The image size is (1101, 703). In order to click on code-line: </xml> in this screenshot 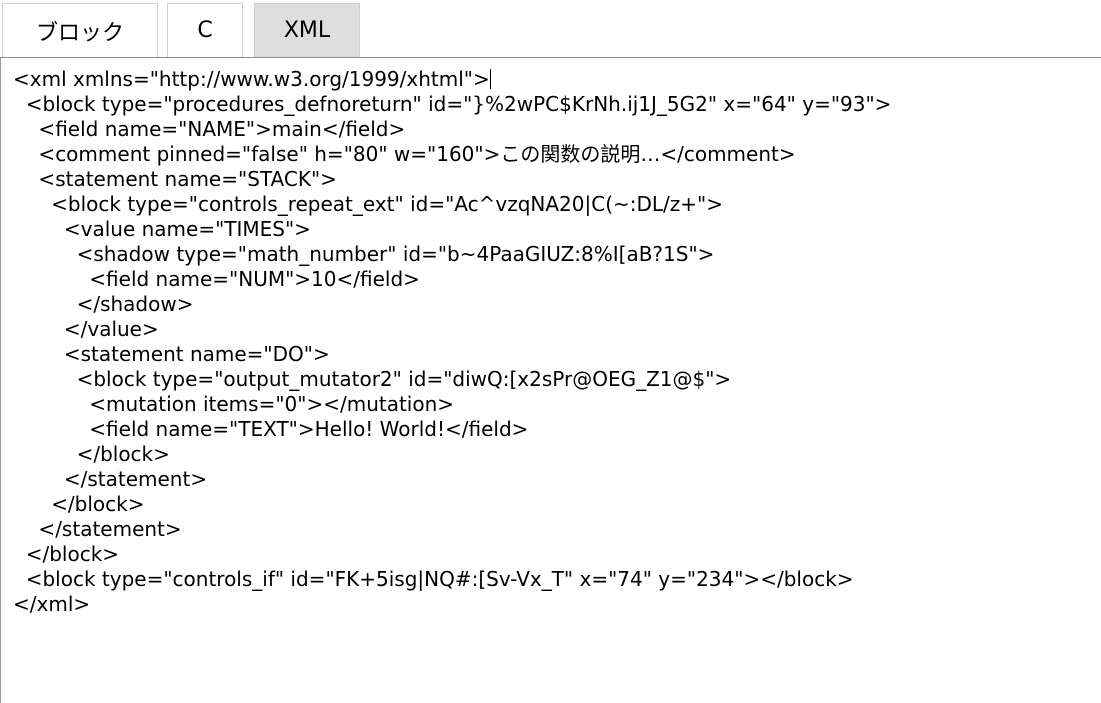, I will do `click(52, 604)`.